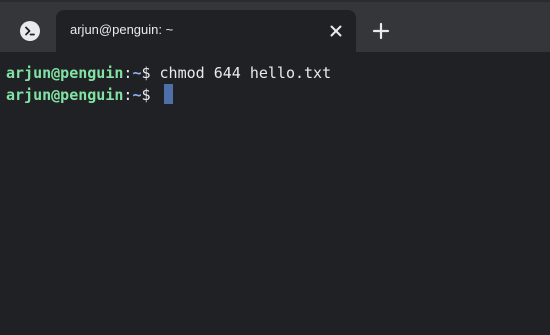 This screenshot has height=335, width=550. I want to click on terminal-line: arjun@penguin:~$, so click(278, 94).